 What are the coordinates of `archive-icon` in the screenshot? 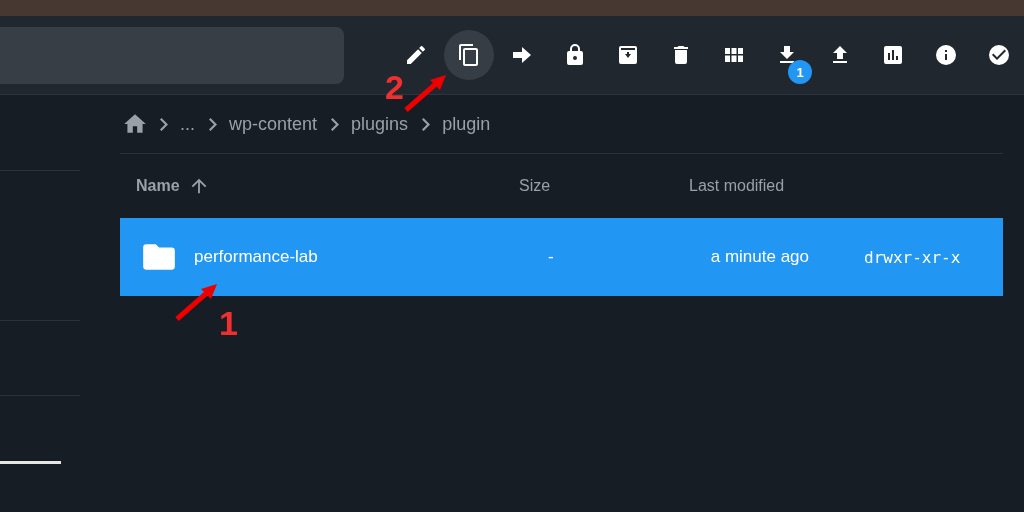 It's located at (628, 55).